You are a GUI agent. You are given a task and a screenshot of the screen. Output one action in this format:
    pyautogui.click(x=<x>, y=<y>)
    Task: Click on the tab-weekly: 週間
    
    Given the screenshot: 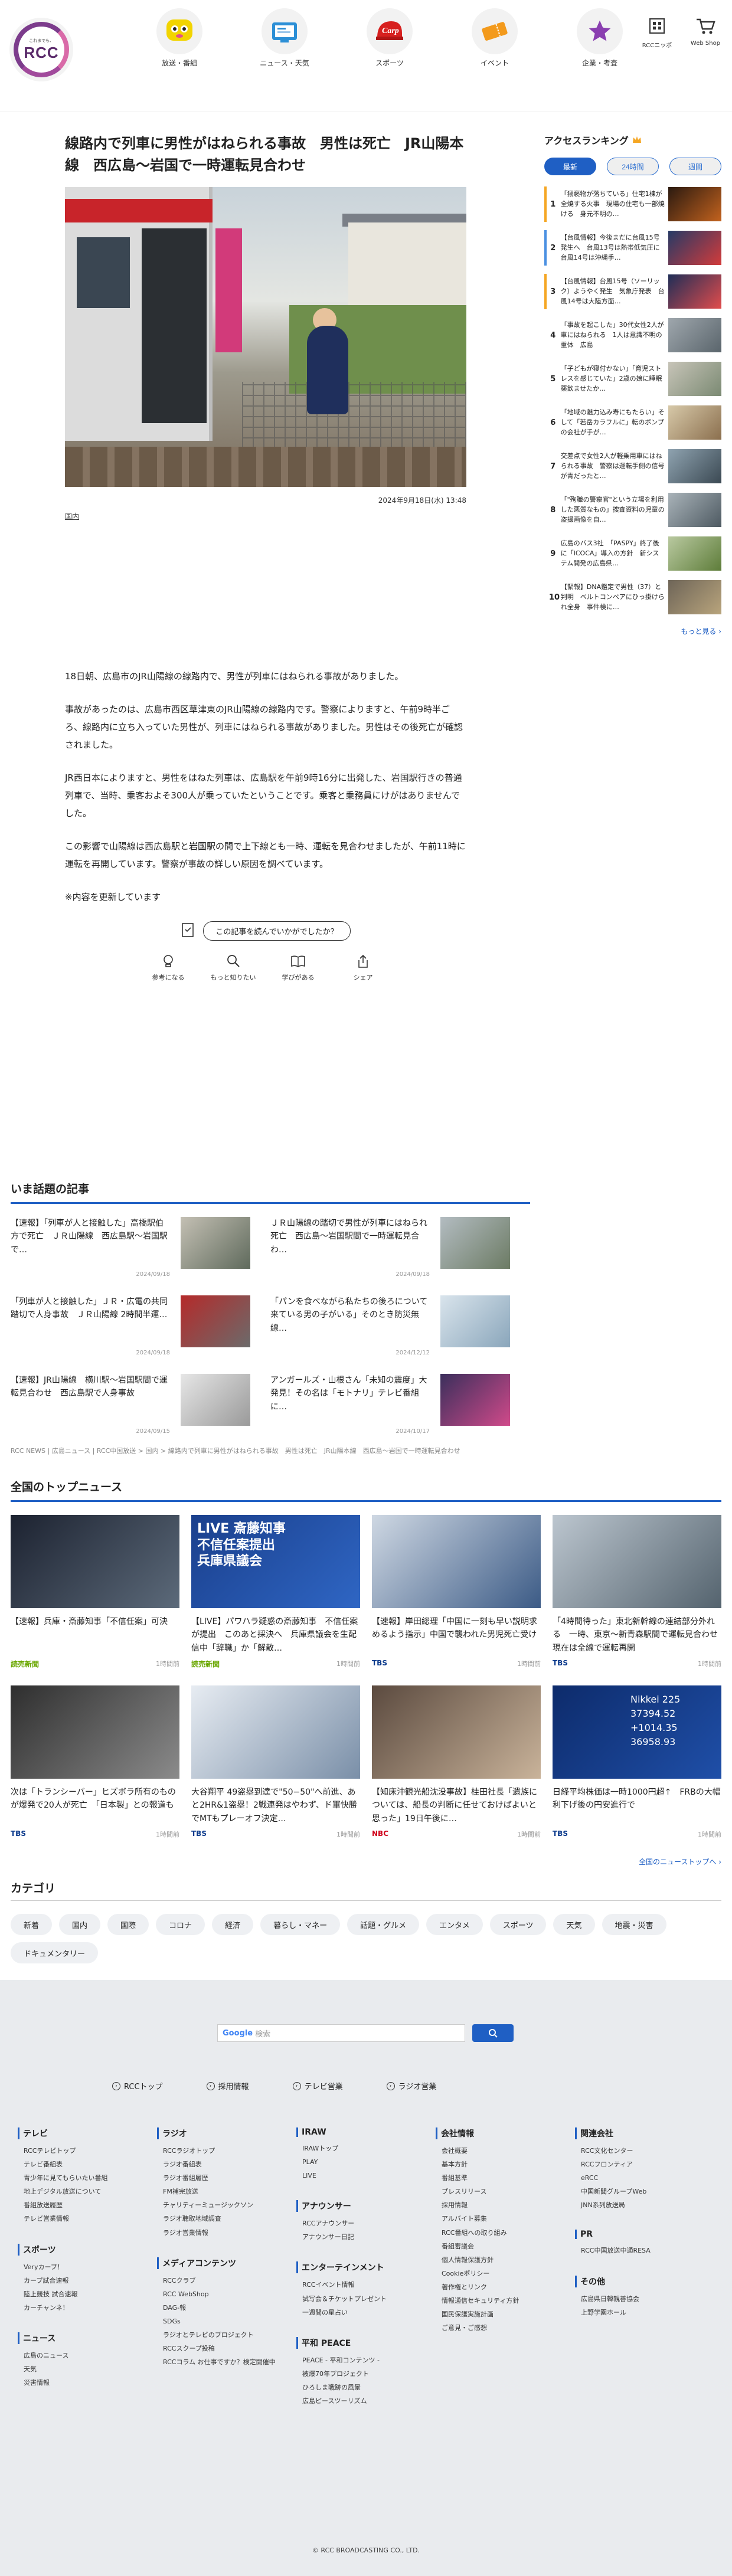 What is the action you would take?
    pyautogui.click(x=695, y=166)
    